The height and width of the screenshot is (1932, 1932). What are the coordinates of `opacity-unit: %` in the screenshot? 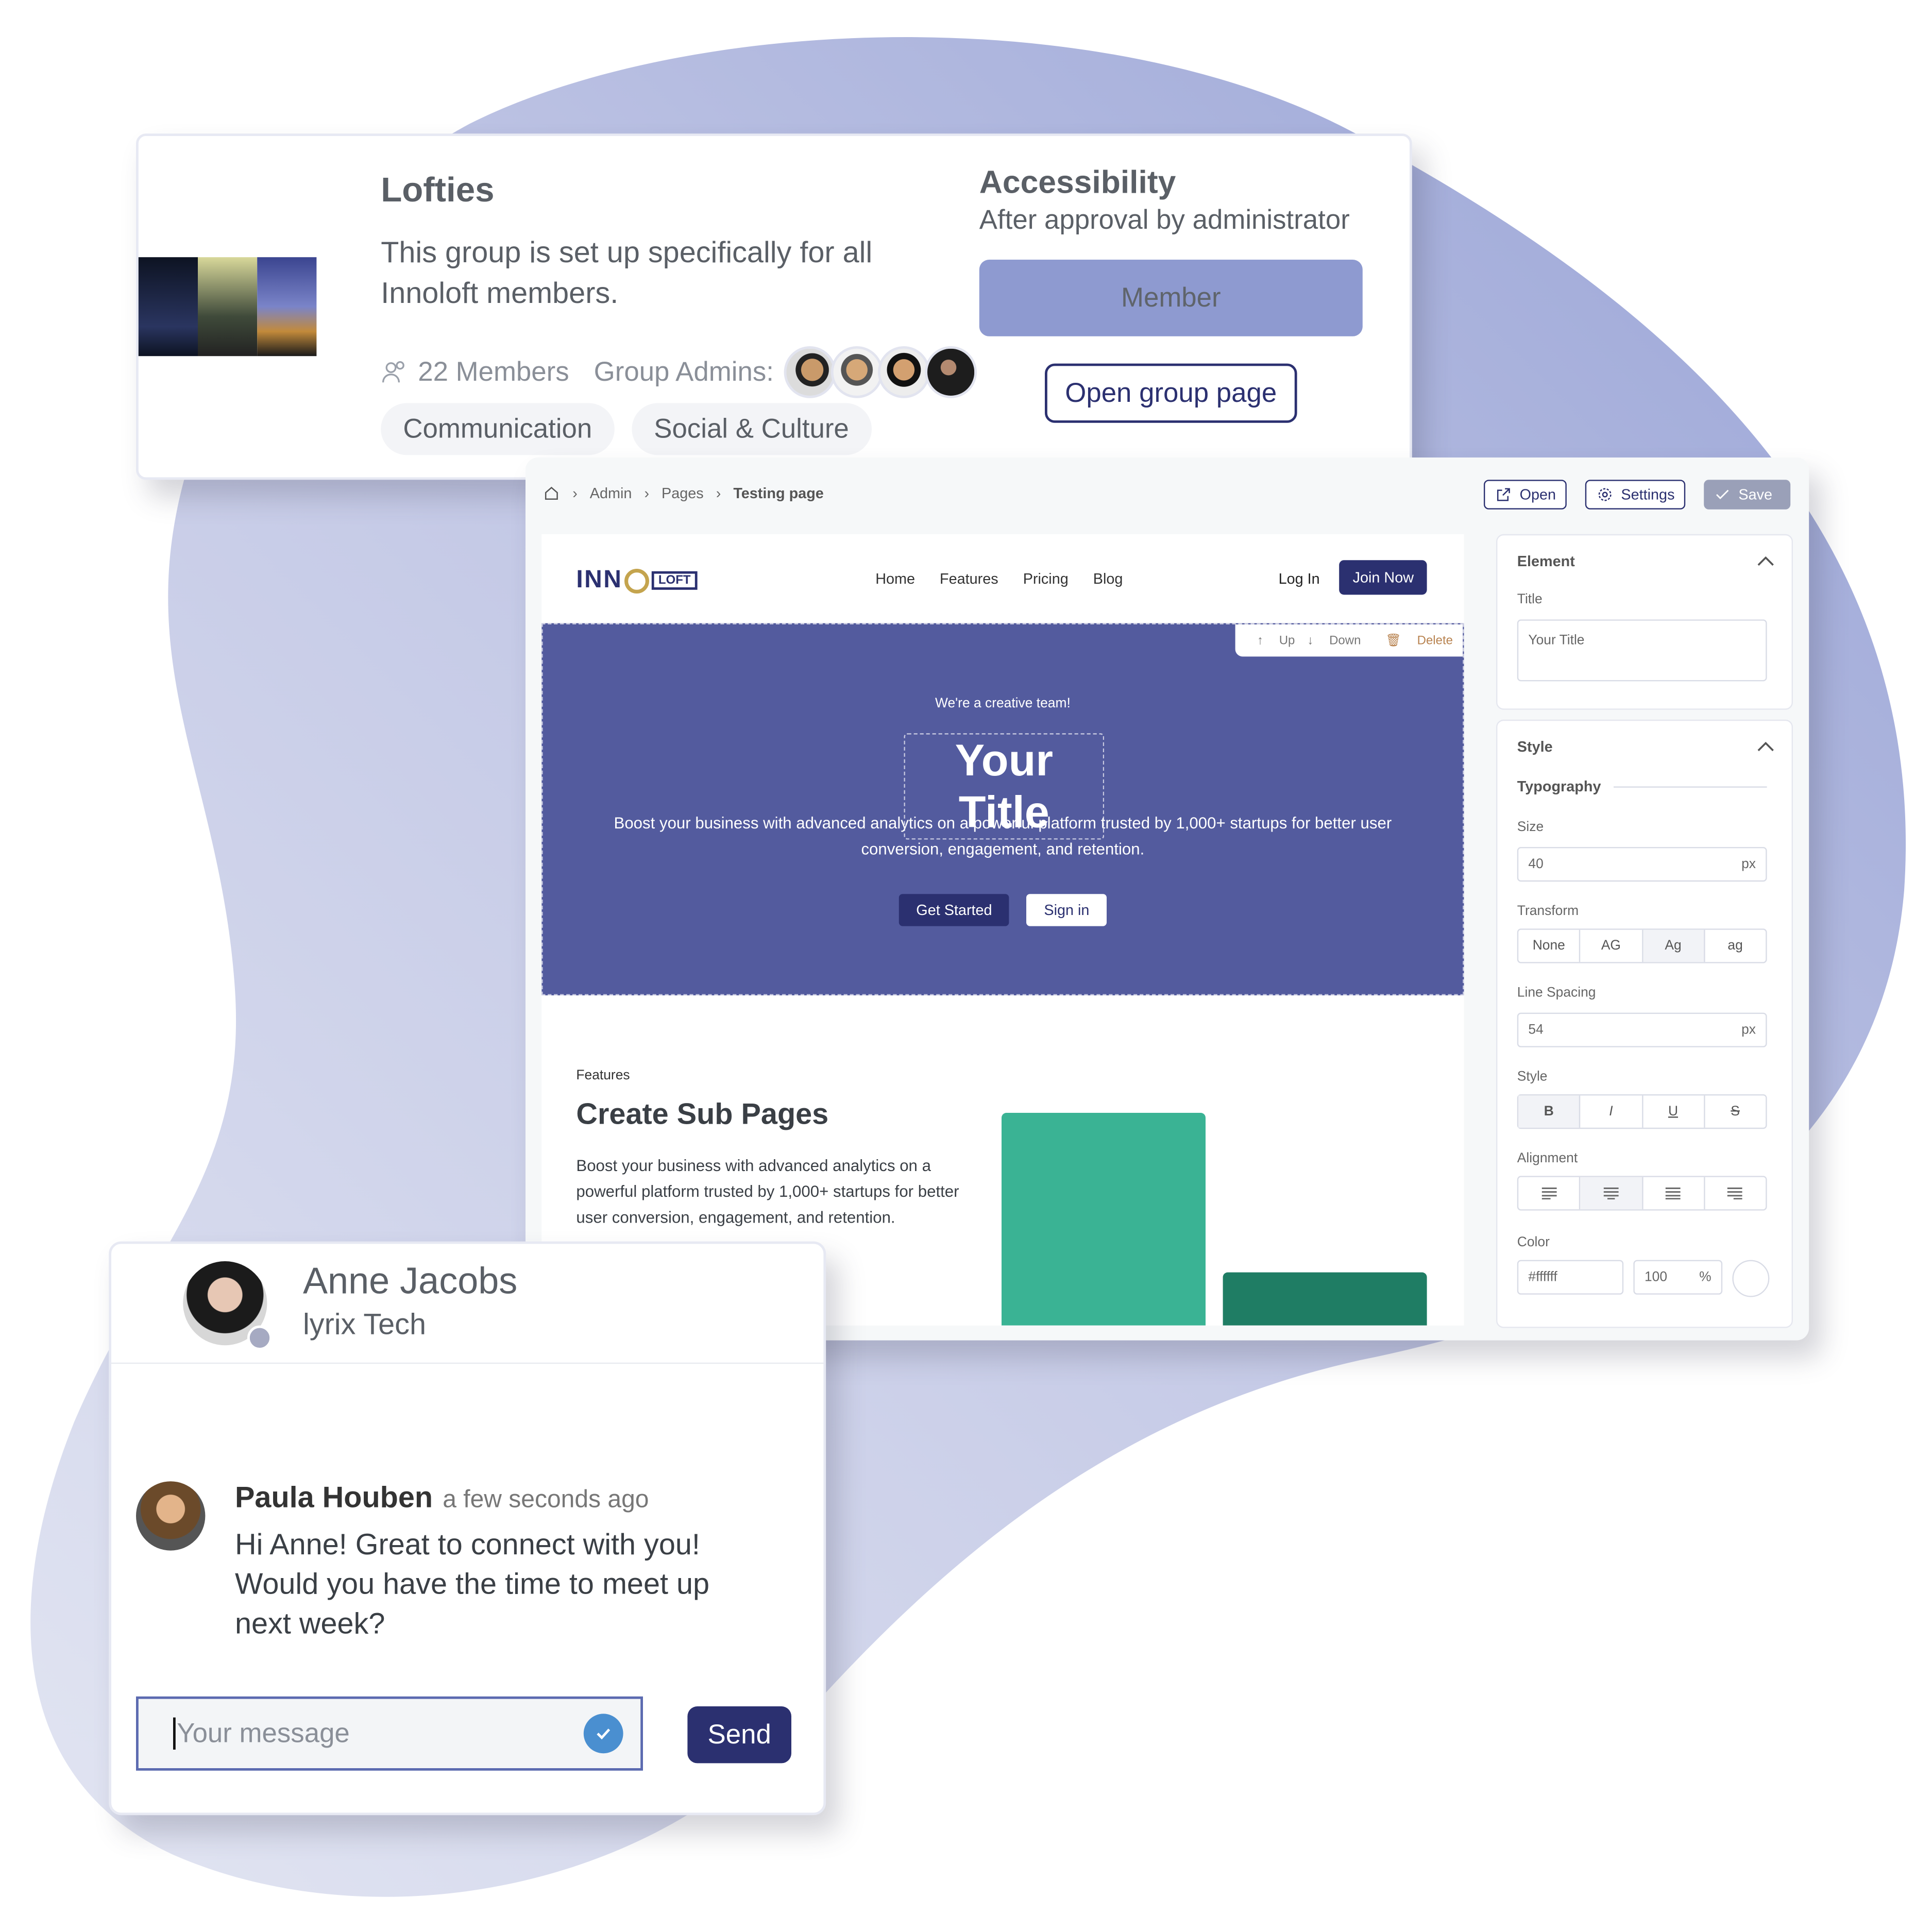 It's located at (1705, 1277).